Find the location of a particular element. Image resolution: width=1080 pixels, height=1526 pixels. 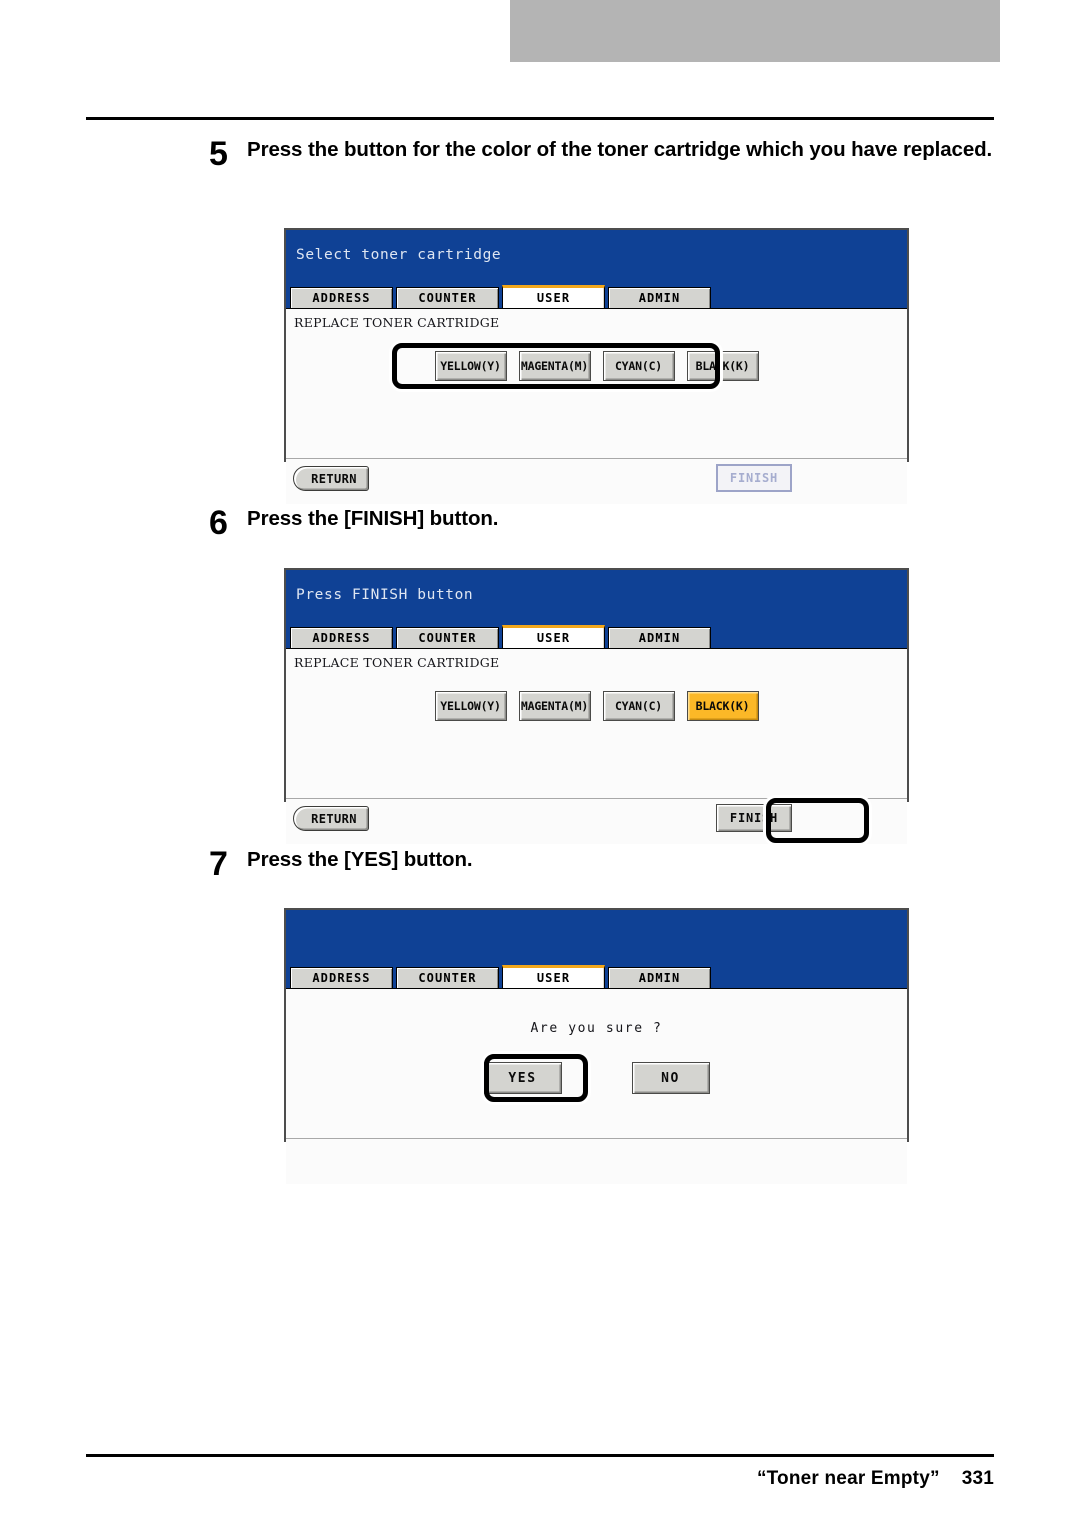

lcd-subtitle-2: REPLACE TONER CARTRIDGE is located at coordinates (397, 662).